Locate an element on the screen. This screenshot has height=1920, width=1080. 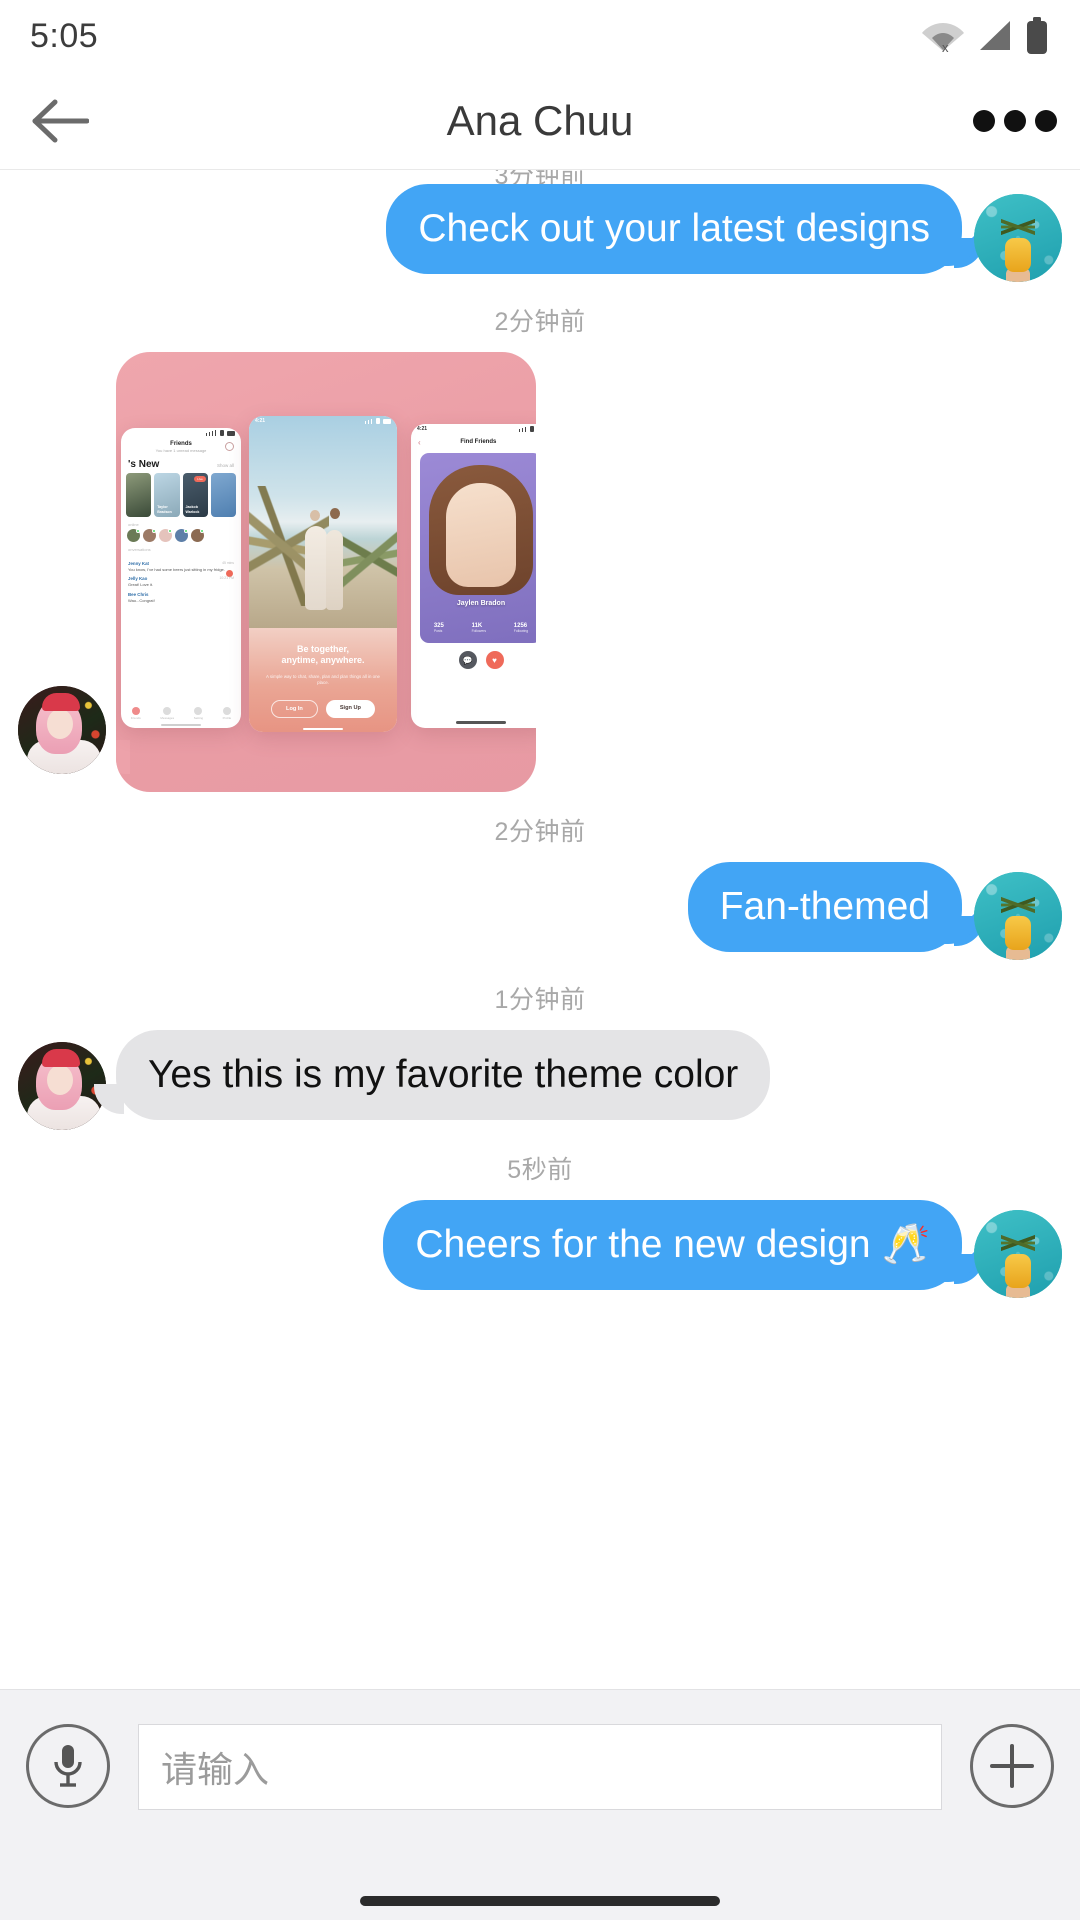
mockup-card-badge: Live is located at coordinates (200, 479).